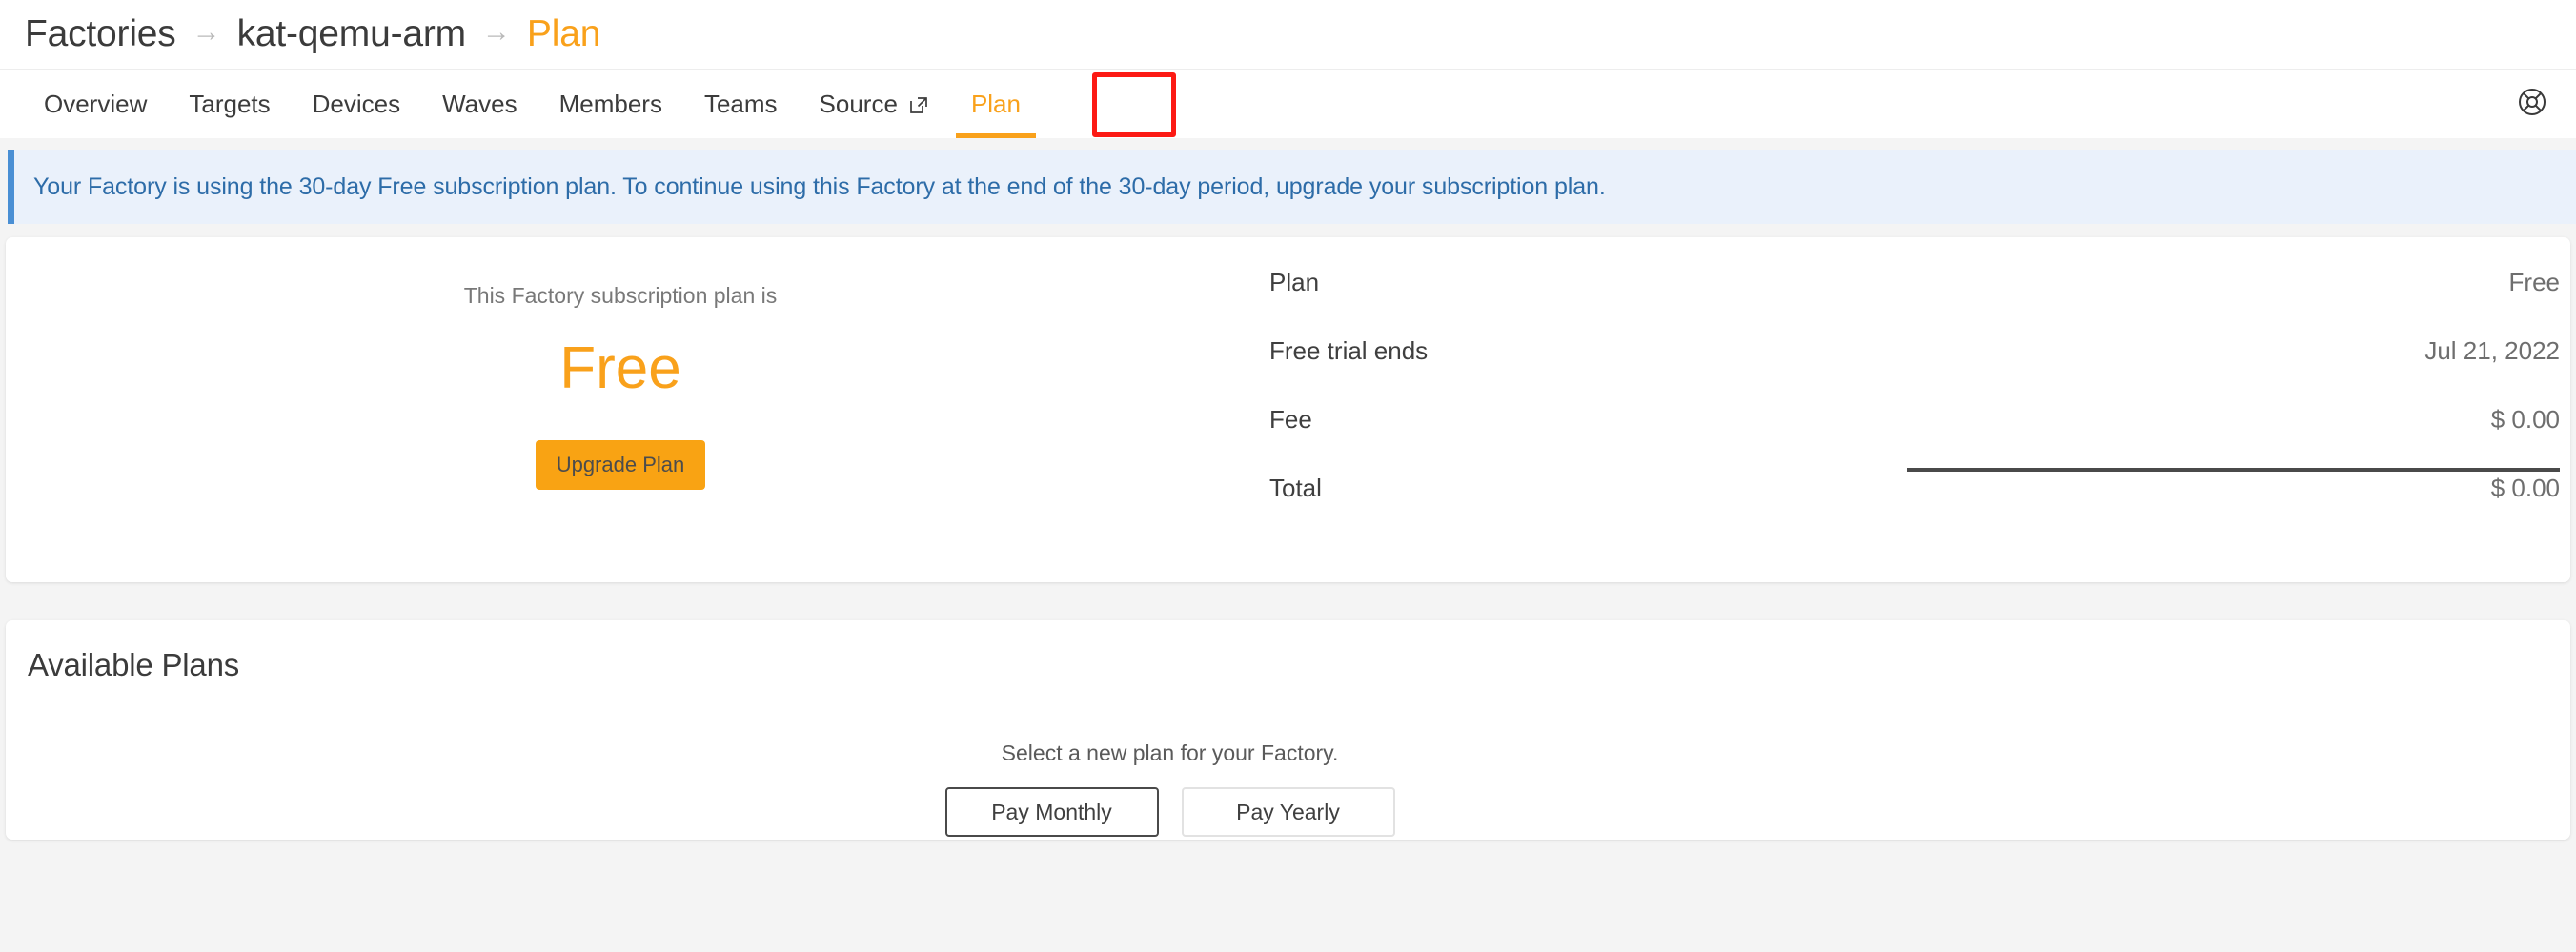 This screenshot has height=952, width=2576. I want to click on detail-value-total: $ 0.00, so click(2525, 488).